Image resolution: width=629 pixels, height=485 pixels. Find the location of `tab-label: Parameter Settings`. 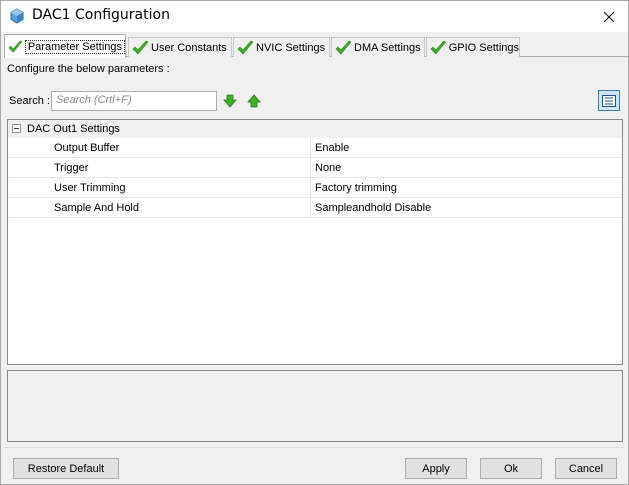

tab-label: Parameter Settings is located at coordinates (74, 46).